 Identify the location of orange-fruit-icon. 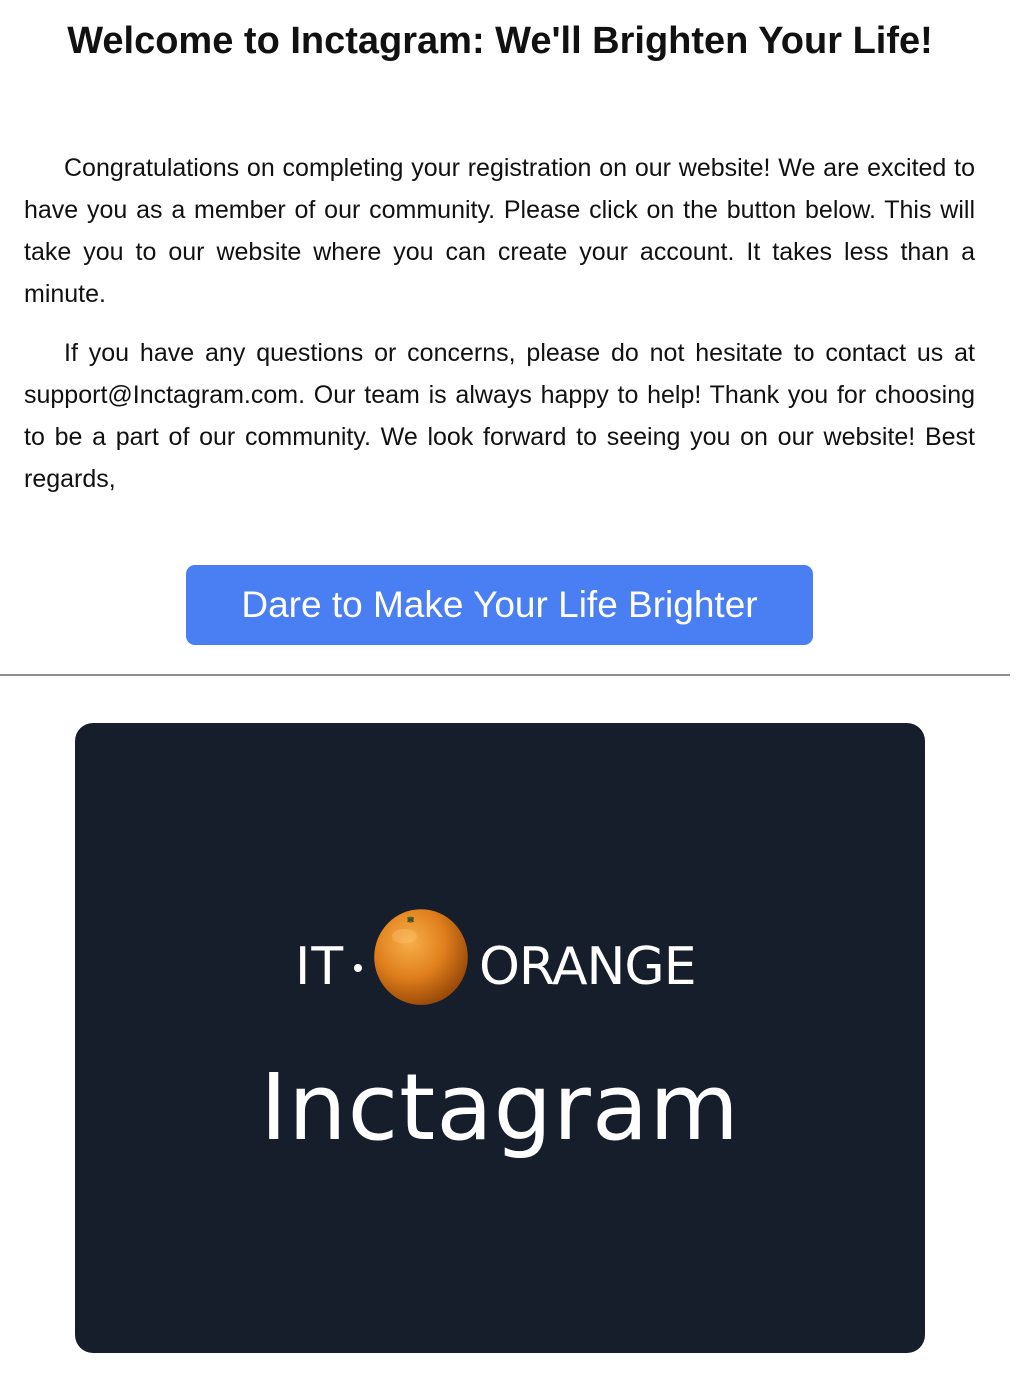
(421, 957).